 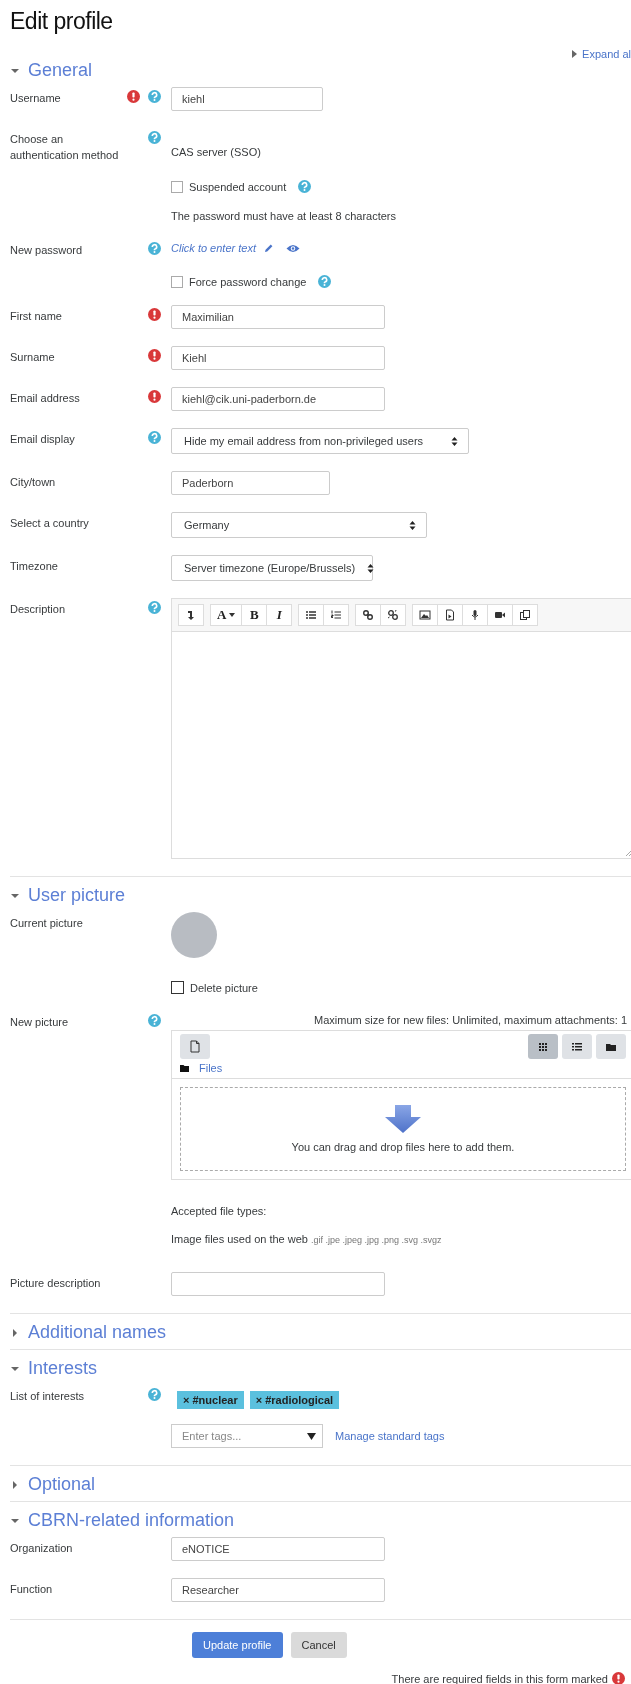 I want to click on copy-icon, so click(x=525, y=615).